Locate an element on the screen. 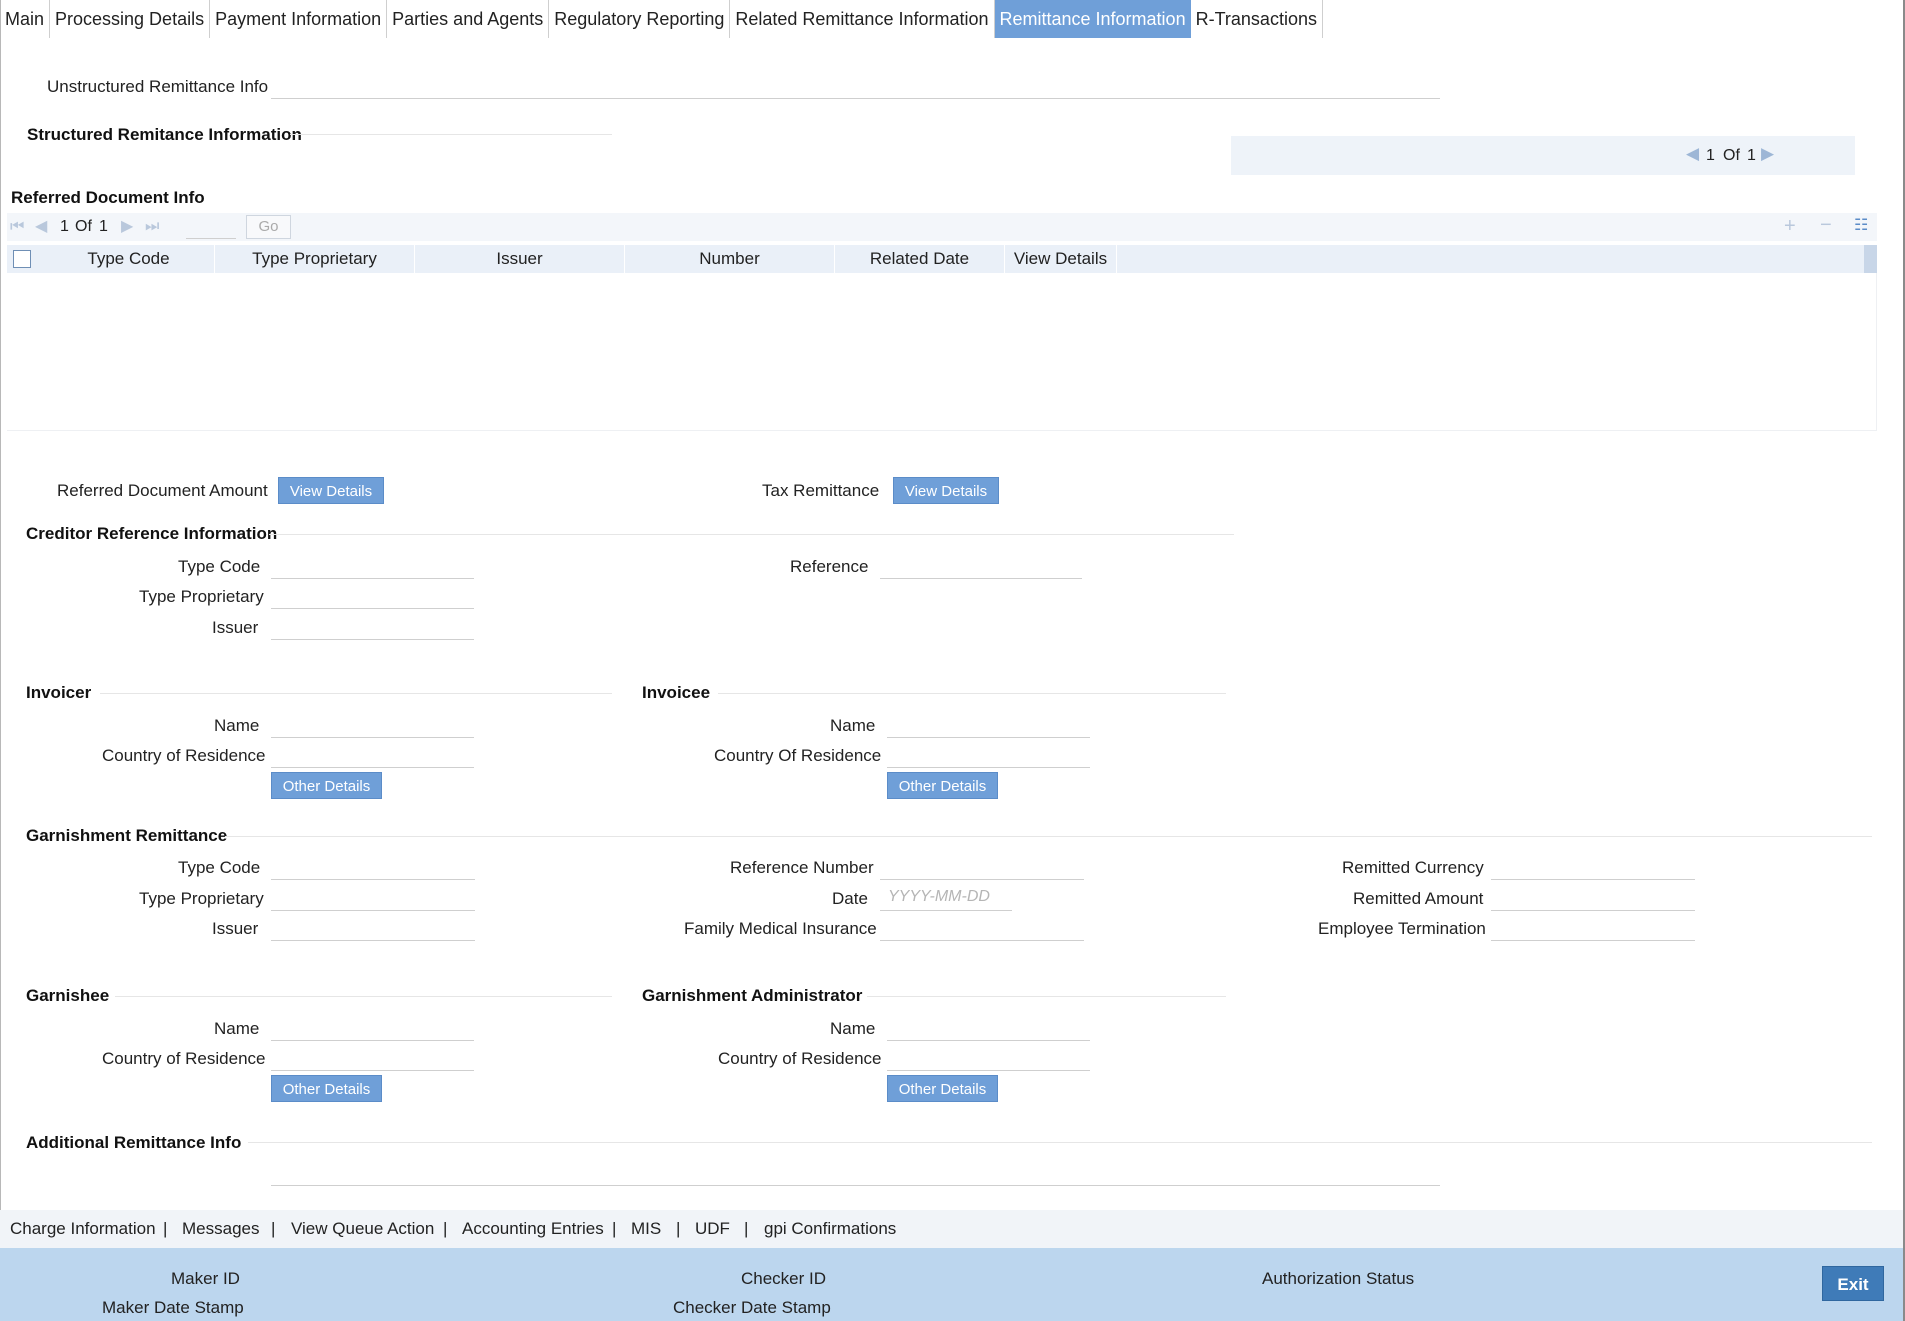  next-page-icon: ▶ is located at coordinates (127, 227).